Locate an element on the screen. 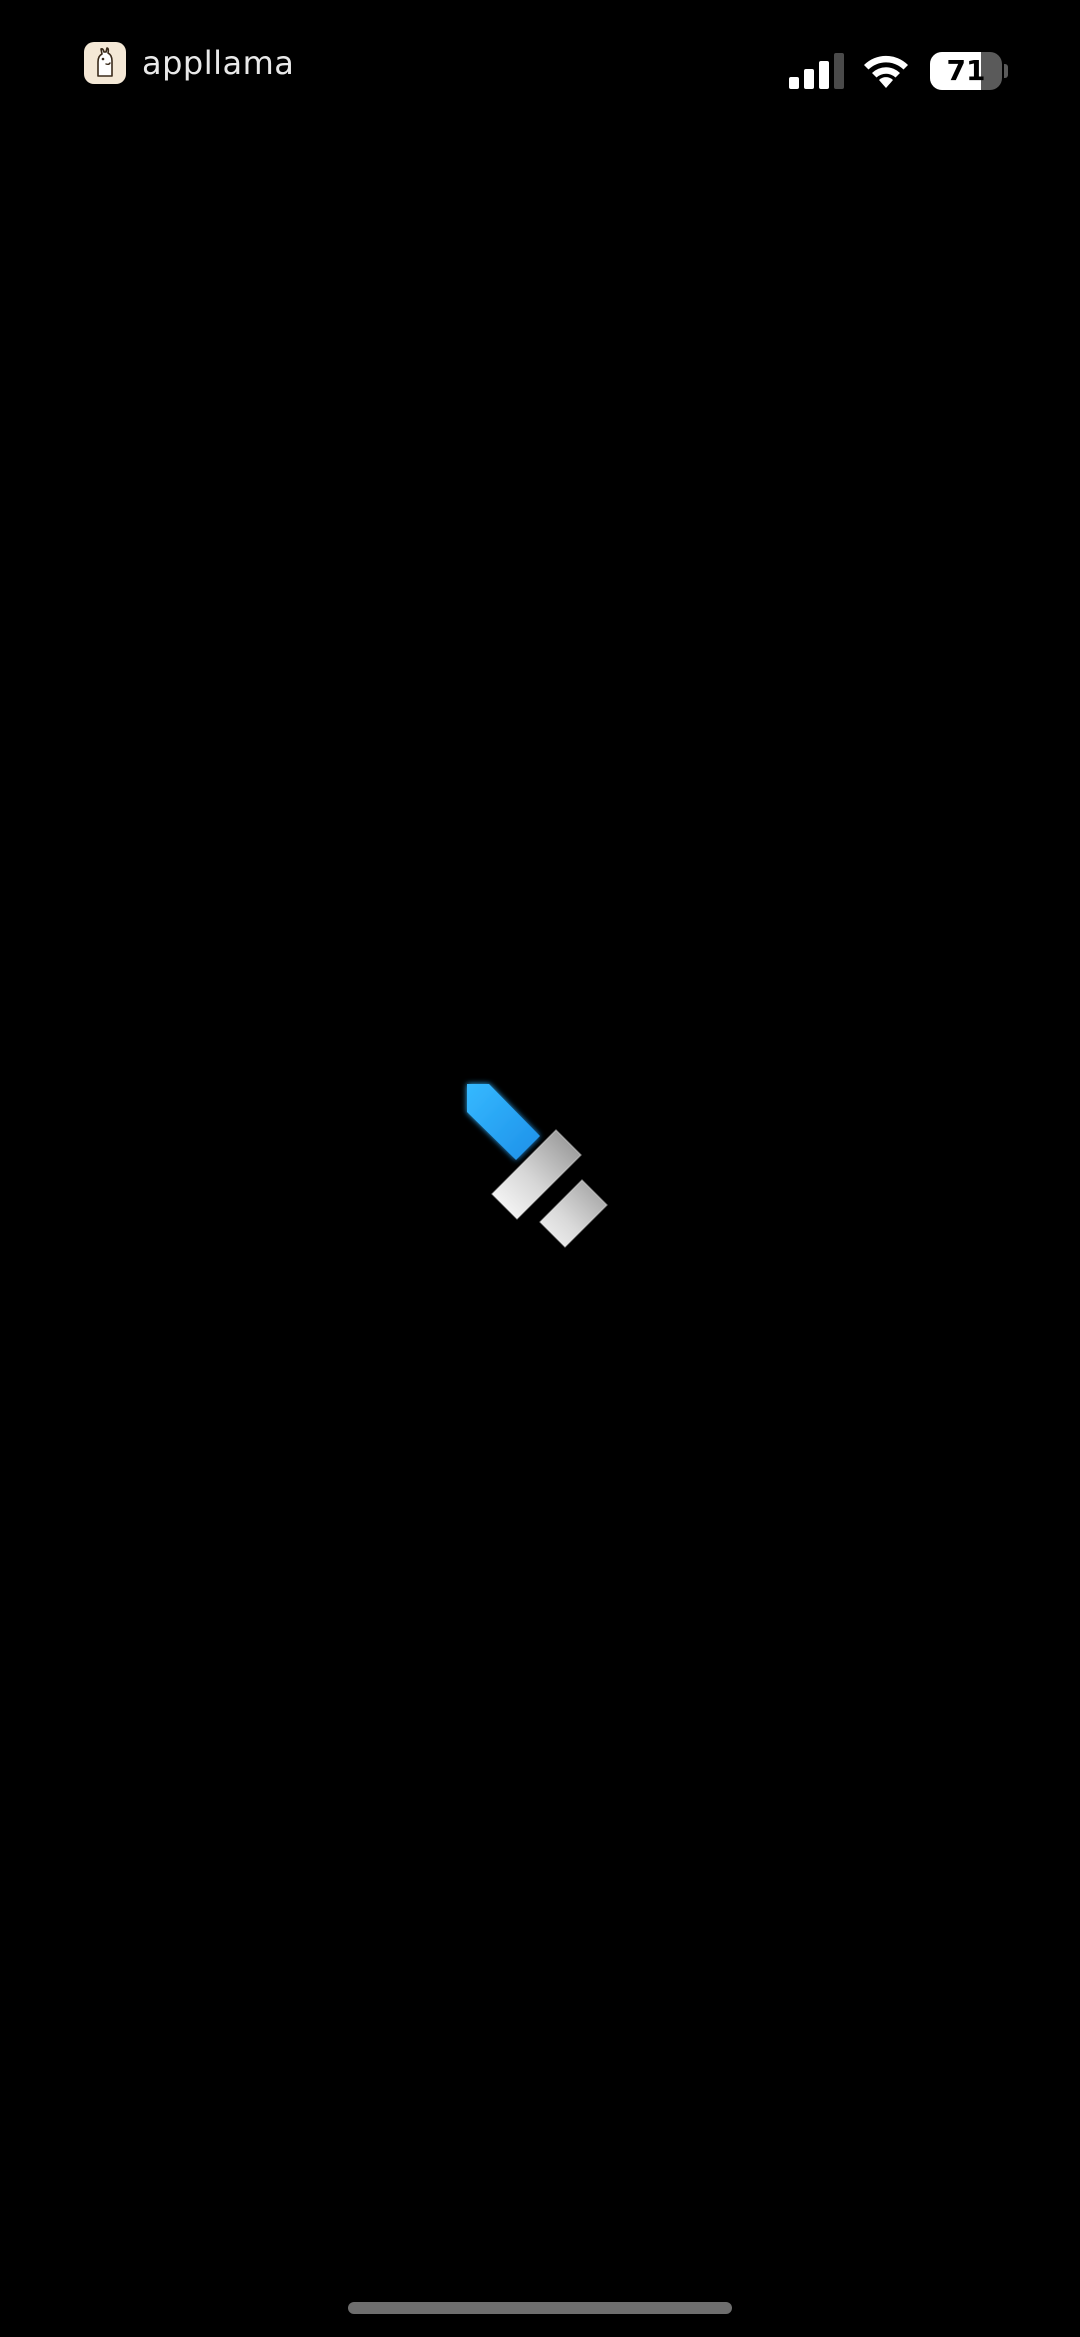 The image size is (1080, 2337). llama-icon is located at coordinates (105, 63).